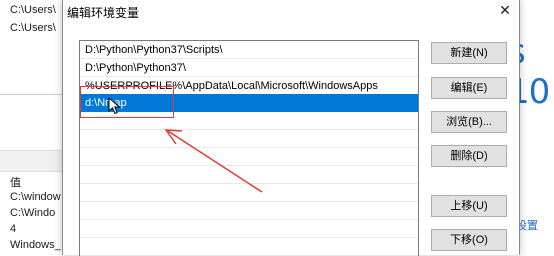  I want to click on mouse-cursor-icon, so click(114, 106).